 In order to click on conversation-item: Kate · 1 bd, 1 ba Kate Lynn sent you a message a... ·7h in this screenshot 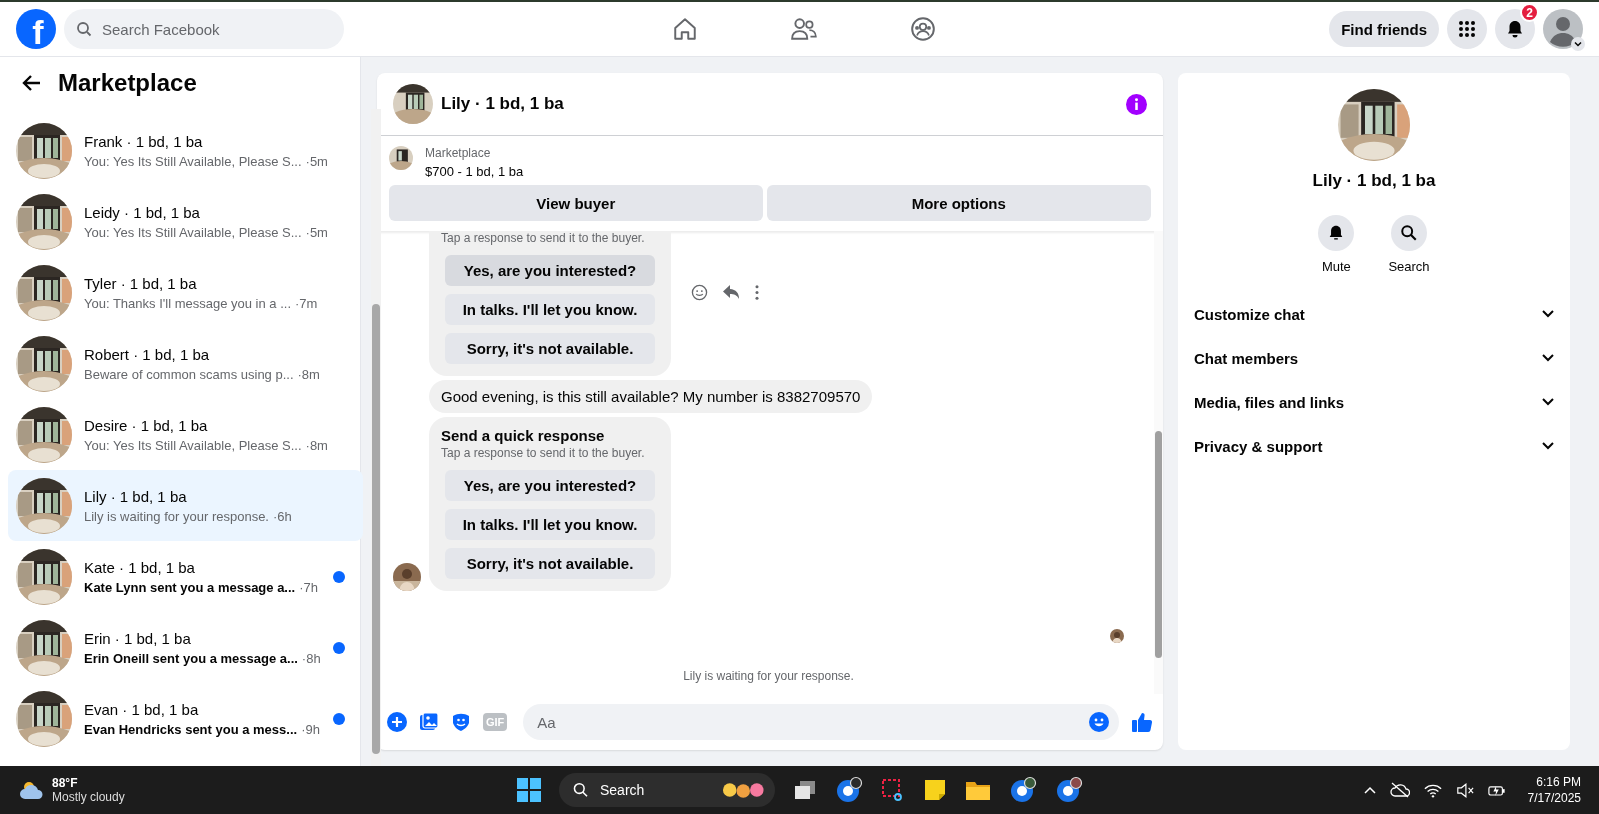, I will do `click(185, 576)`.